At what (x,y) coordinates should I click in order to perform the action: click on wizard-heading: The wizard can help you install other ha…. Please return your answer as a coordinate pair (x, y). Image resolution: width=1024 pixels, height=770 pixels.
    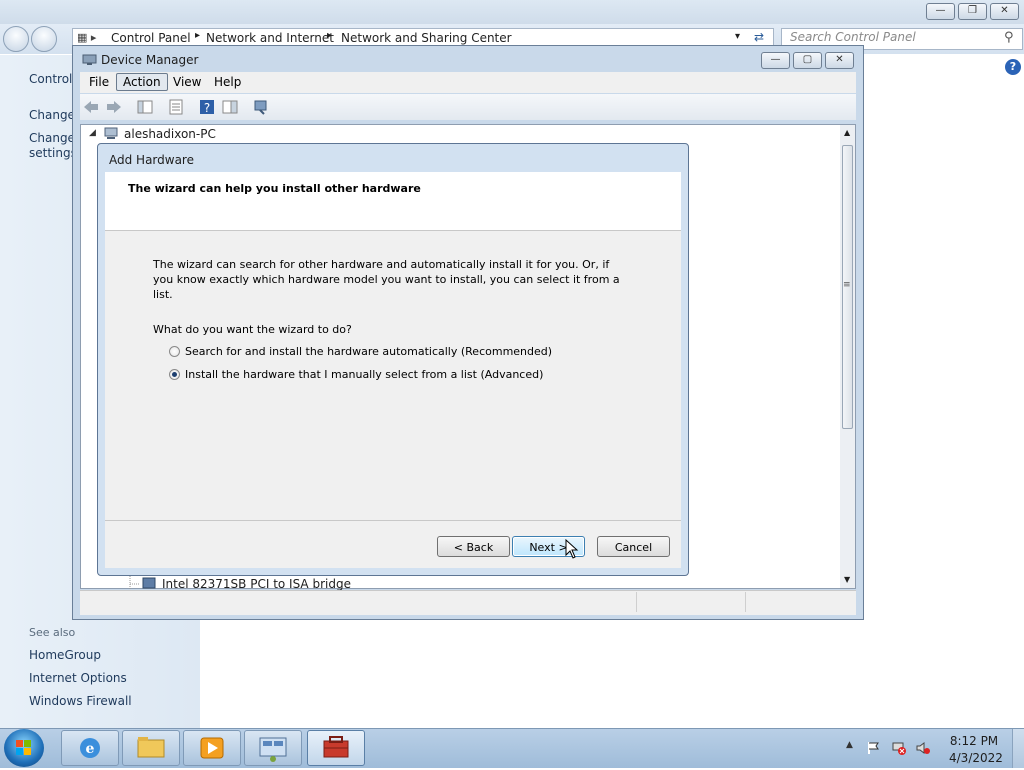
    Looking at the image, I should click on (274, 188).